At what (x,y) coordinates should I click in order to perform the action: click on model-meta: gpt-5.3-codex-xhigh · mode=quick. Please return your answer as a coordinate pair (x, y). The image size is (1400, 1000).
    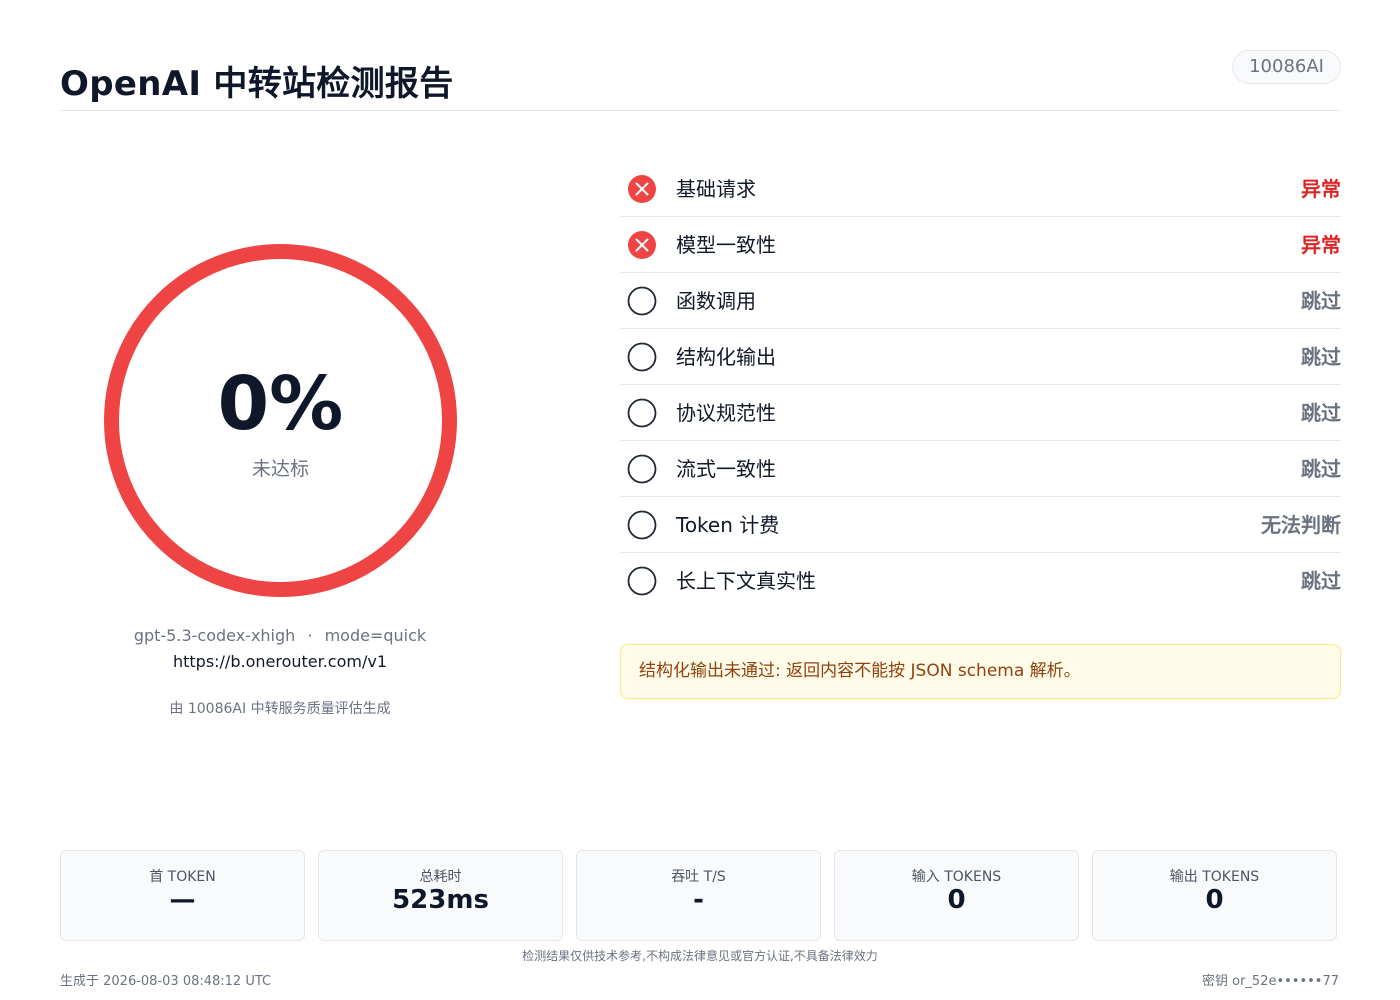
    Looking at the image, I should click on (280, 635).